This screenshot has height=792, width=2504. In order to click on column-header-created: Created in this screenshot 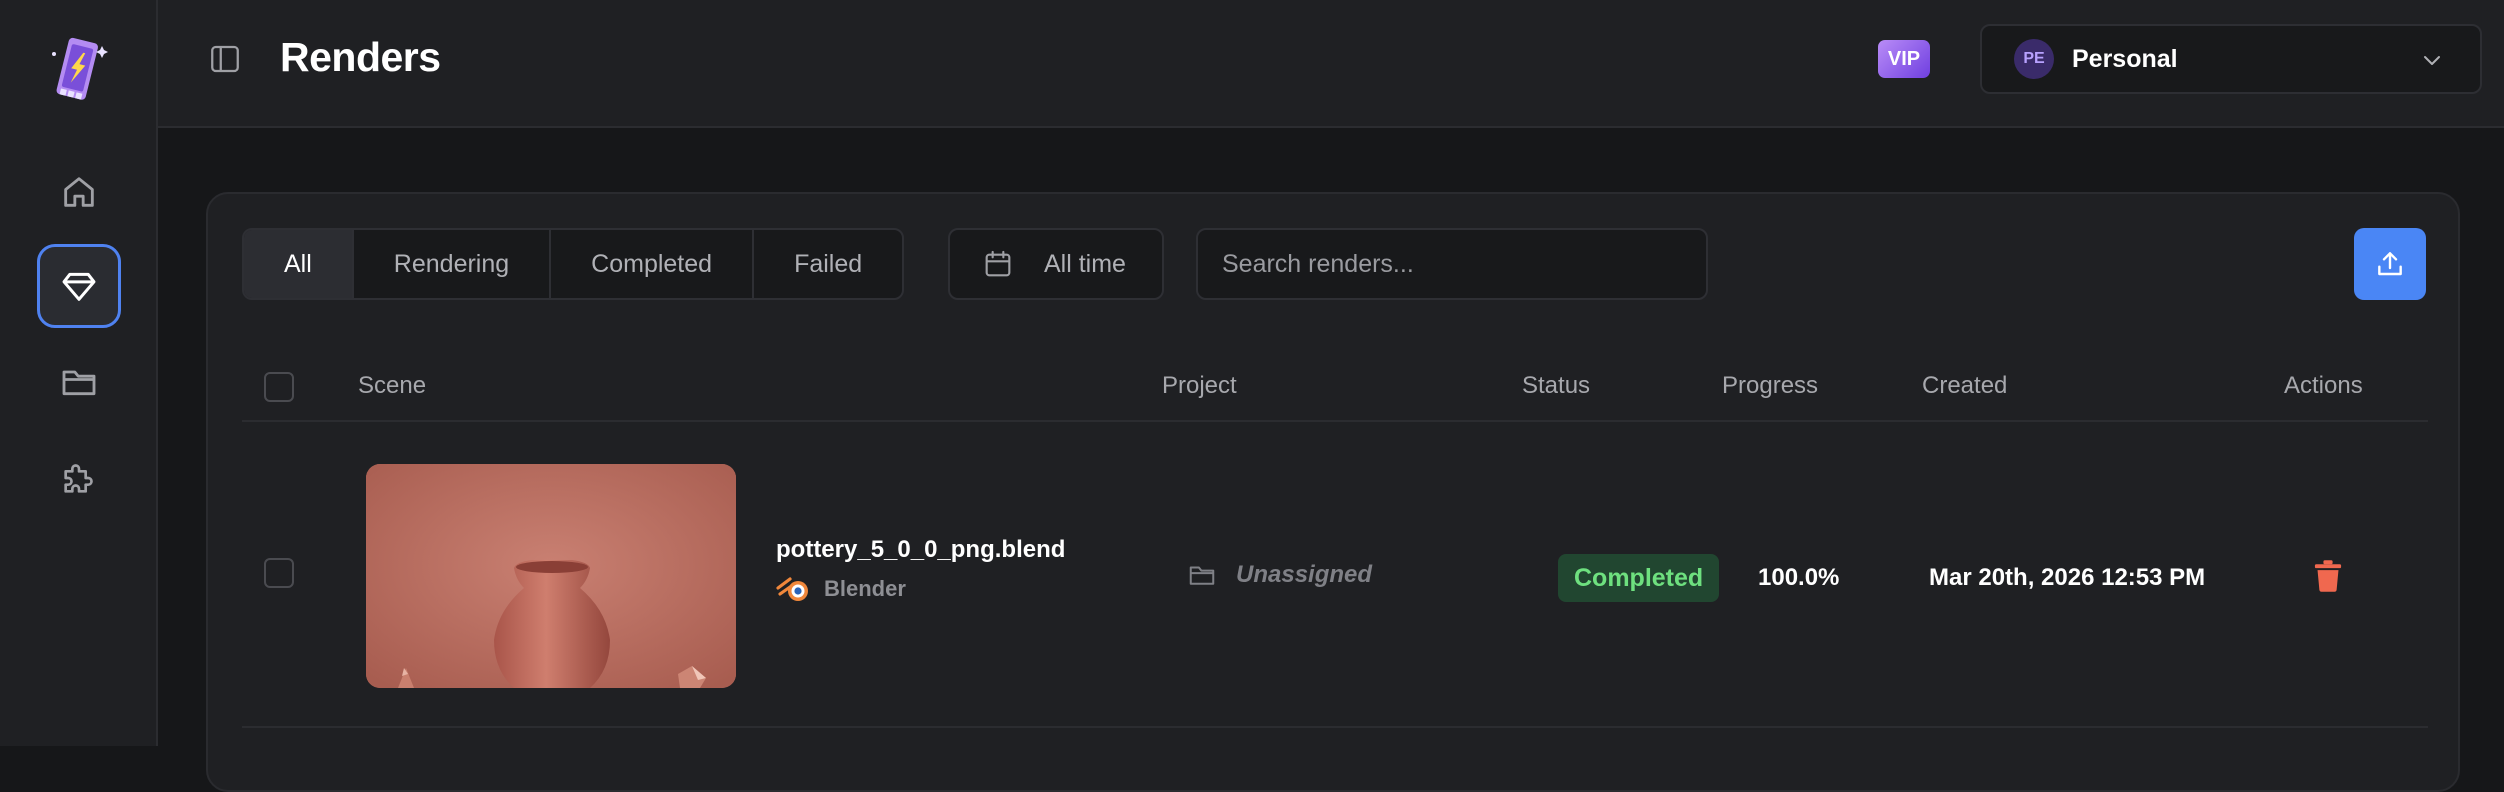, I will do `click(1964, 386)`.